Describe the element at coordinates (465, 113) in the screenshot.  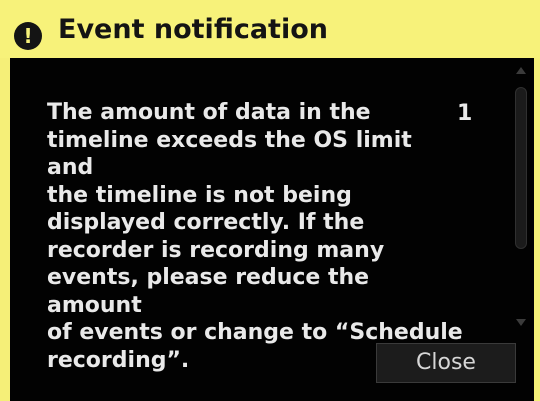
I see `notification-count: 1` at that location.